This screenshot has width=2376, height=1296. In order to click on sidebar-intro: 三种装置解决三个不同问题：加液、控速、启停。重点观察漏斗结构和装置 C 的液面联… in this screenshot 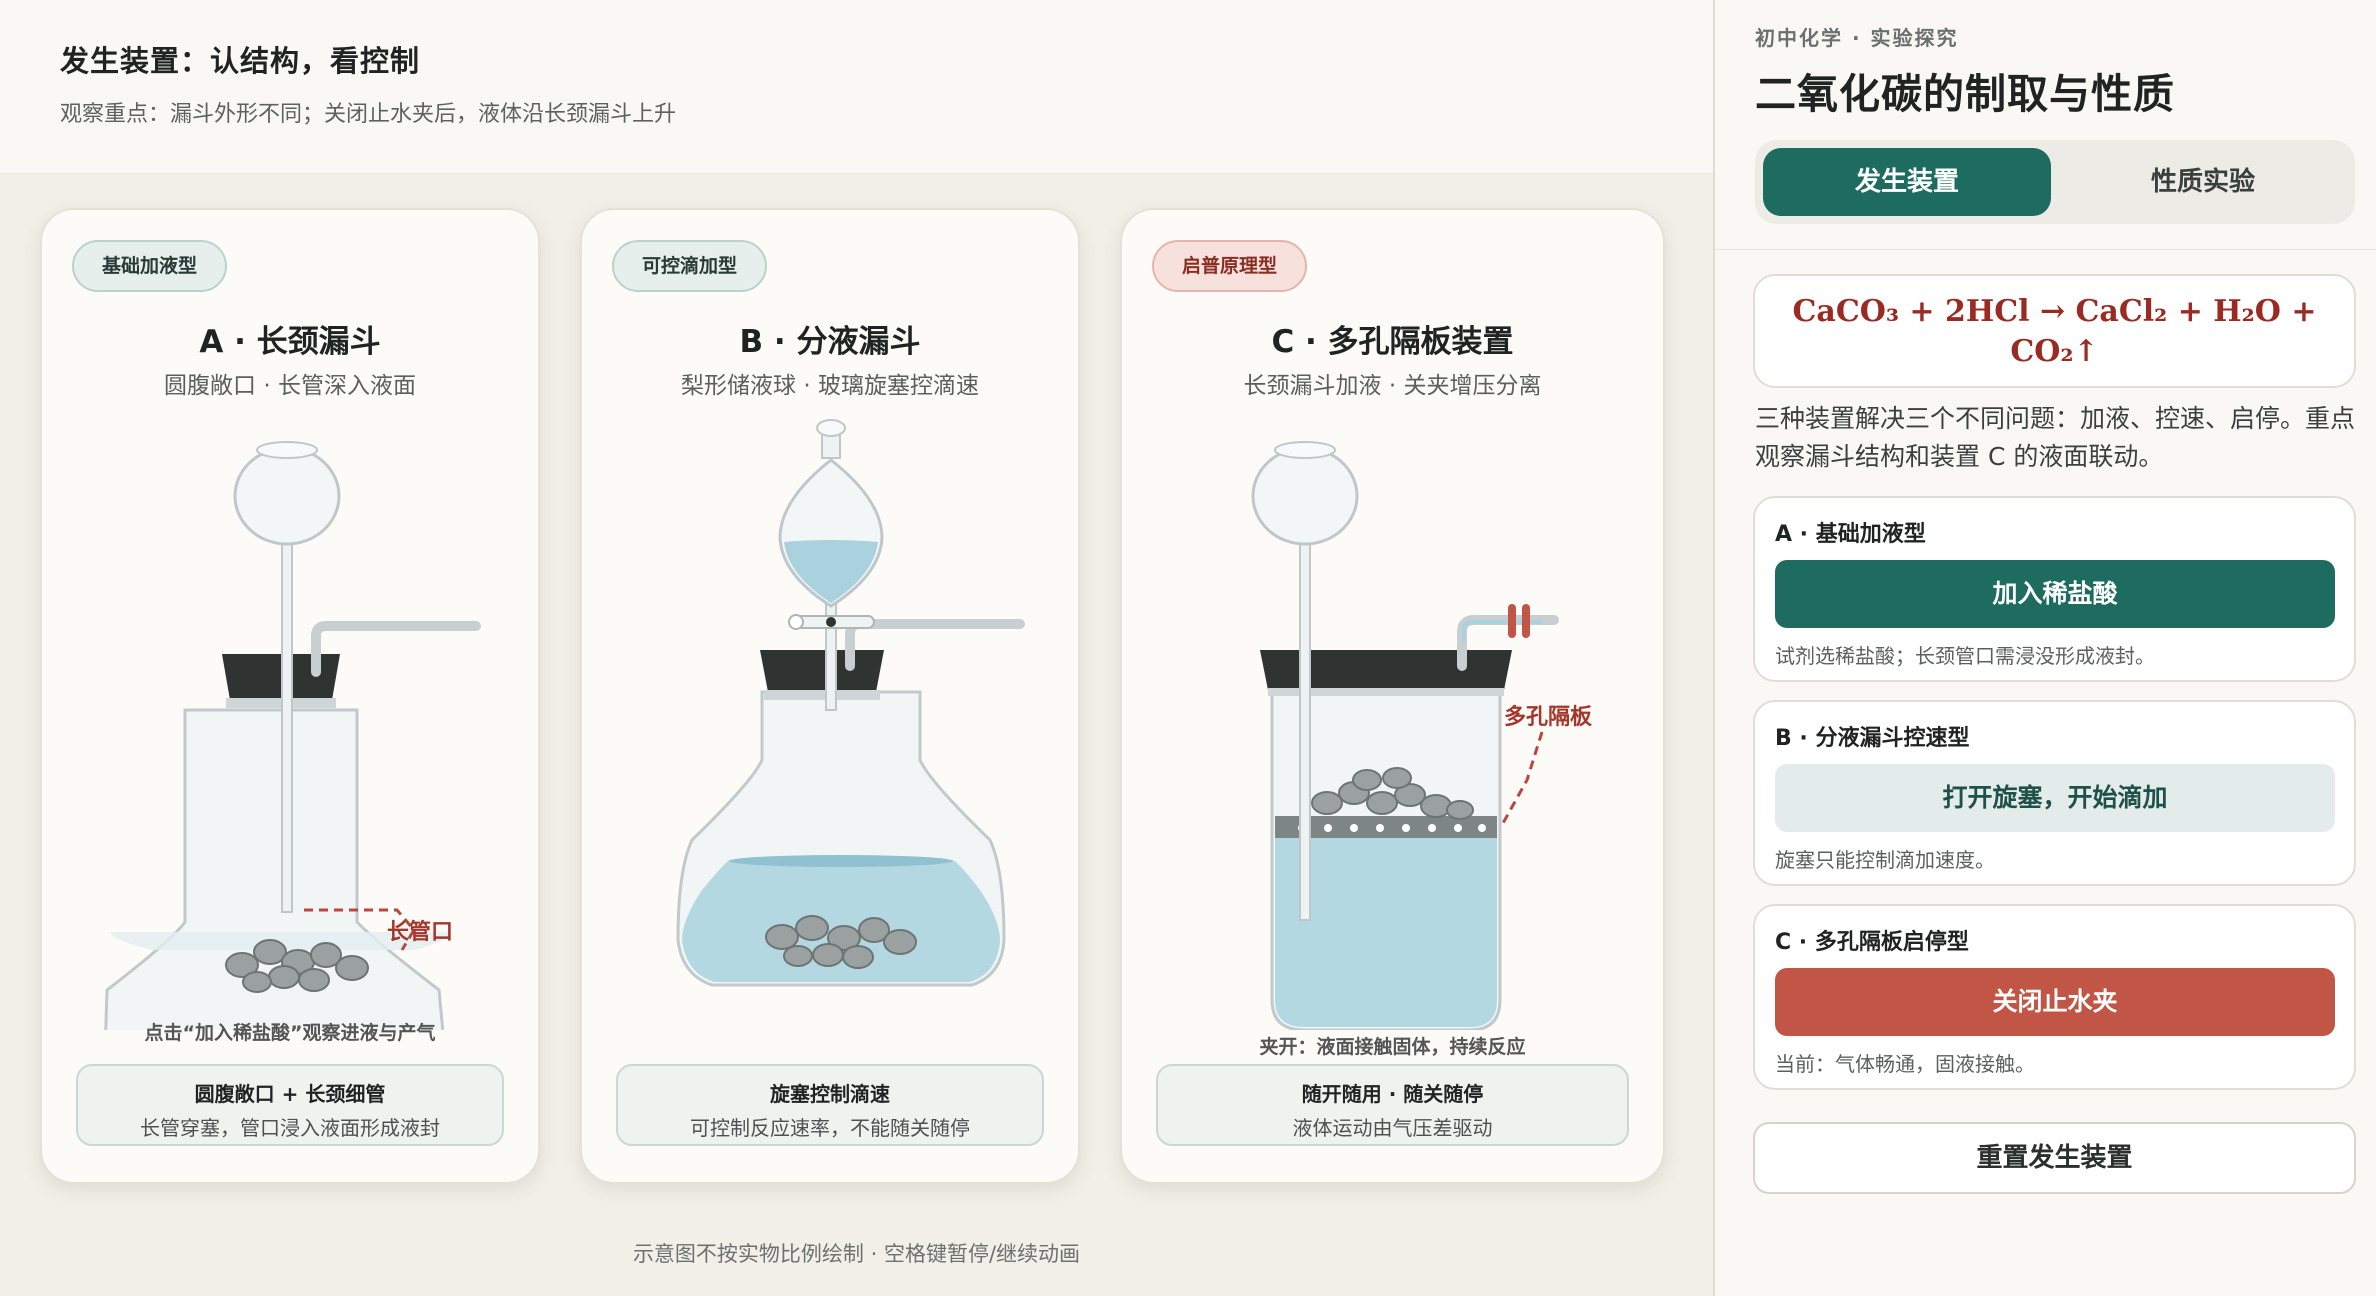, I will do `click(2055, 437)`.